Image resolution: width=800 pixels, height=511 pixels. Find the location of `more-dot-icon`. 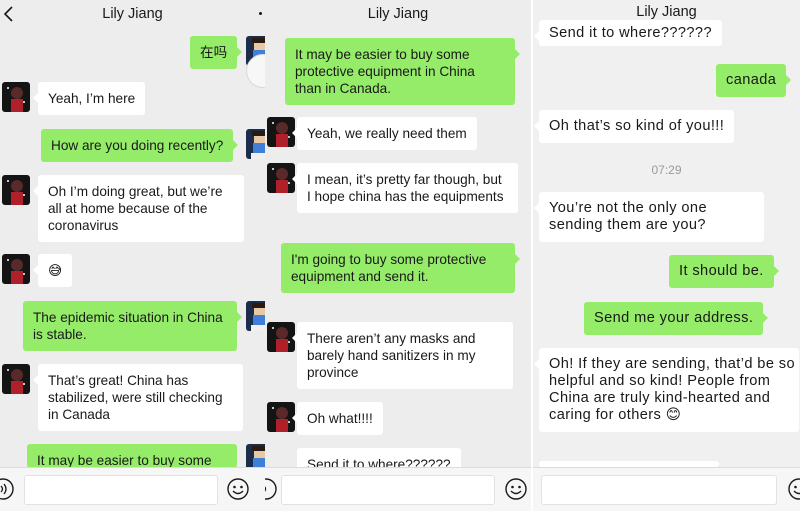

more-dot-icon is located at coordinates (260, 13).